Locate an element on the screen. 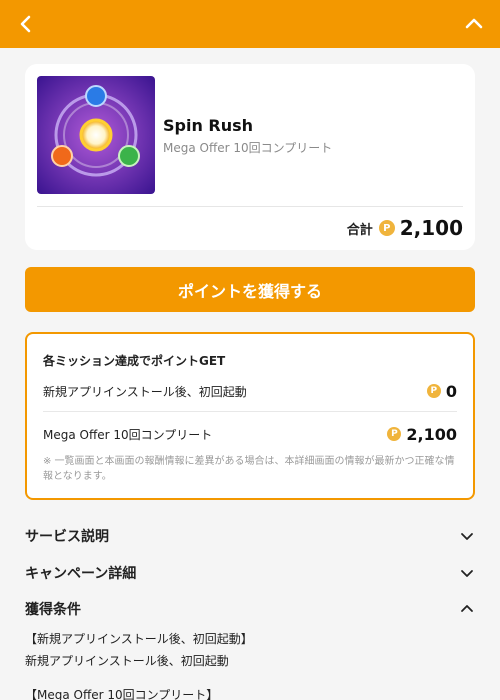 The height and width of the screenshot is (700, 500). total-row: 合計 P 2,100 is located at coordinates (405, 228).